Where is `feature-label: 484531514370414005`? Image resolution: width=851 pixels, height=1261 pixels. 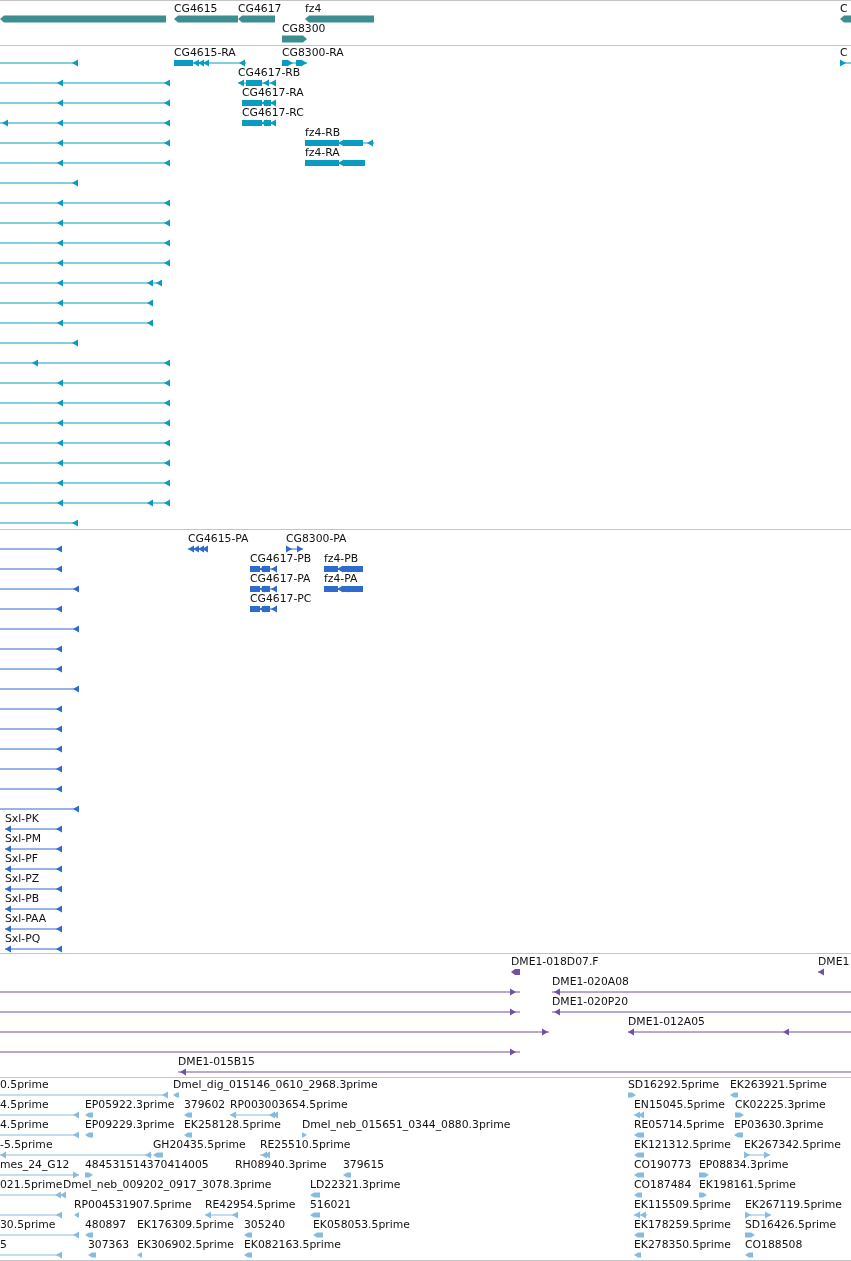 feature-label: 484531514370414005 is located at coordinates (147, 1164).